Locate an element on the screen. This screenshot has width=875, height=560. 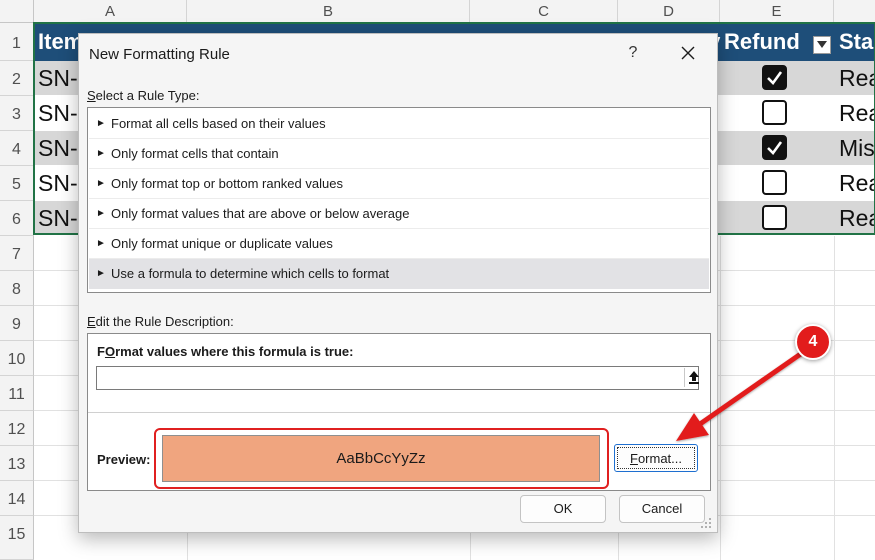
edit-rule-description-label: Edit the Rule Description: is located at coordinates (160, 321).